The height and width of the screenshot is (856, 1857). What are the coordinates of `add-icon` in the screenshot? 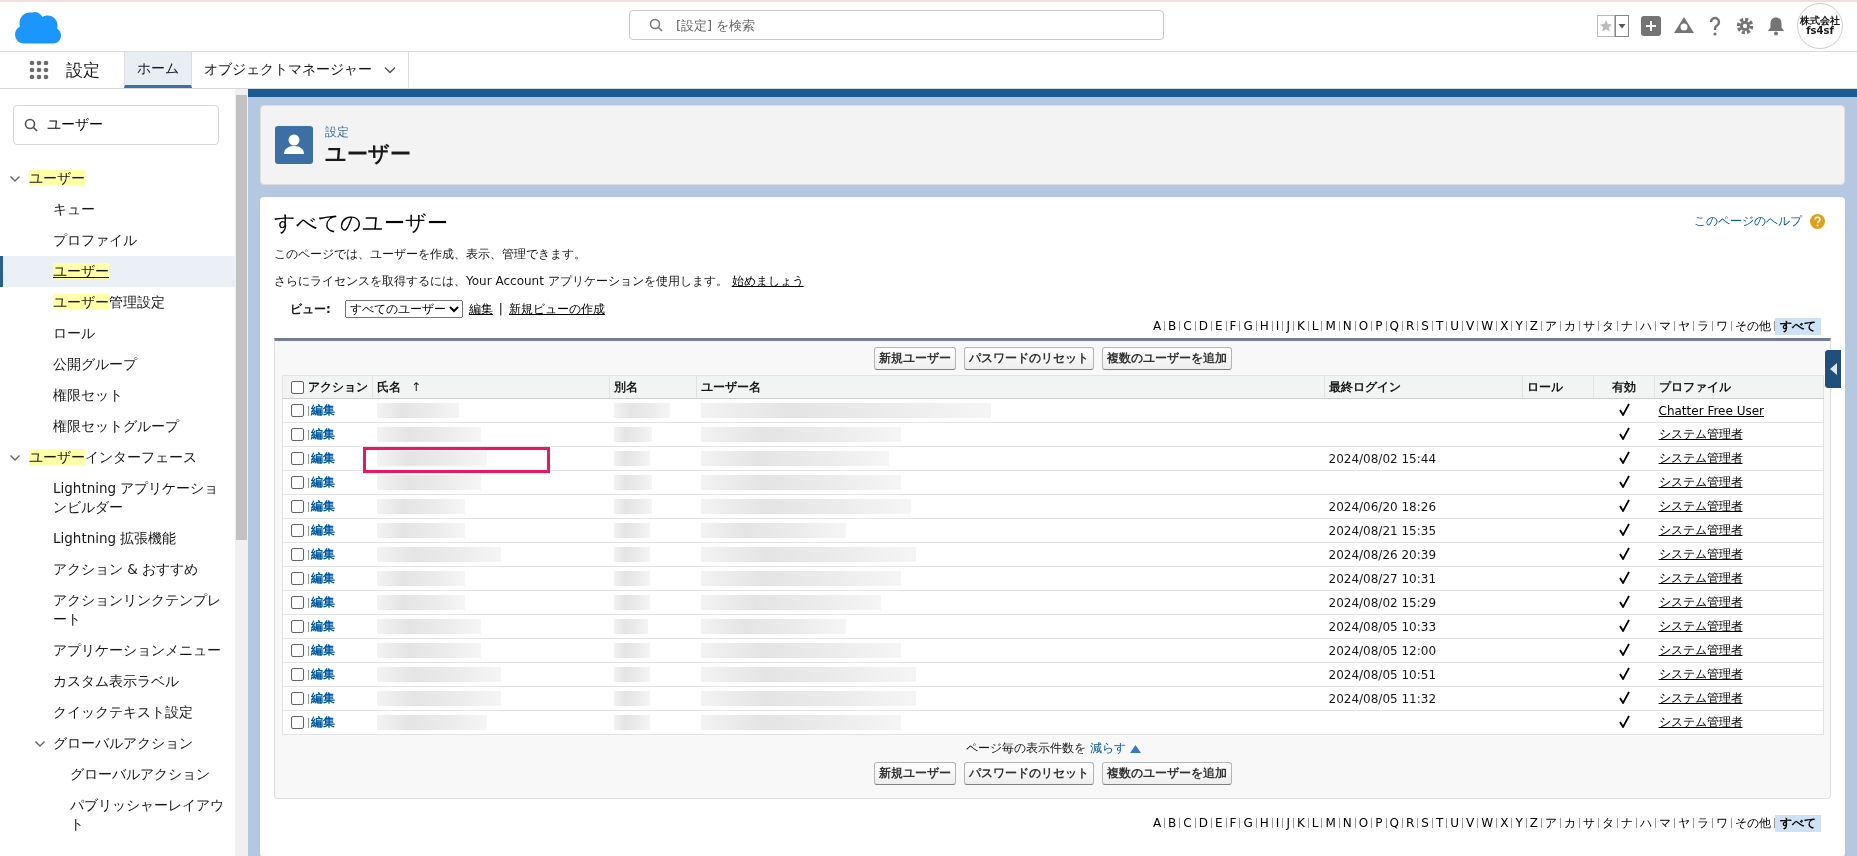 It's located at (1651, 25).